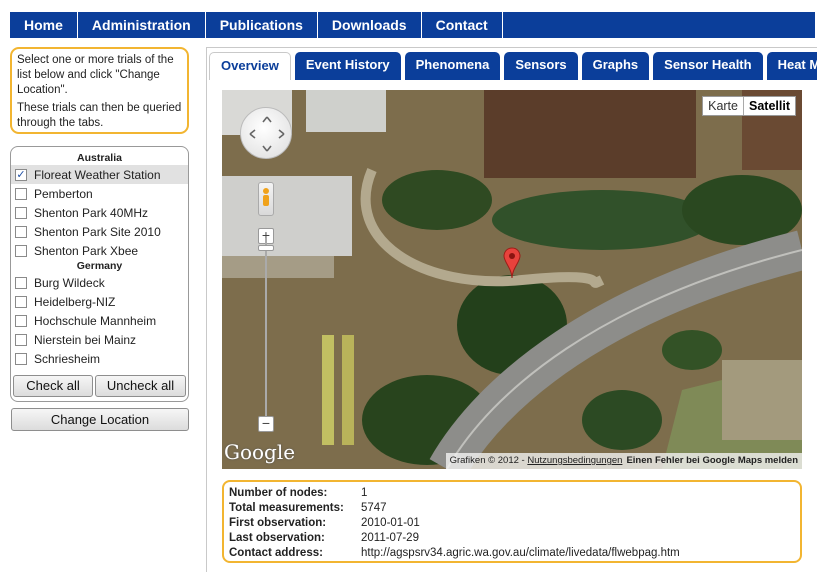 Image resolution: width=817 pixels, height=572 pixels. Describe the element at coordinates (277, 538) in the screenshot. I see `detail-label: Last observation:` at that location.